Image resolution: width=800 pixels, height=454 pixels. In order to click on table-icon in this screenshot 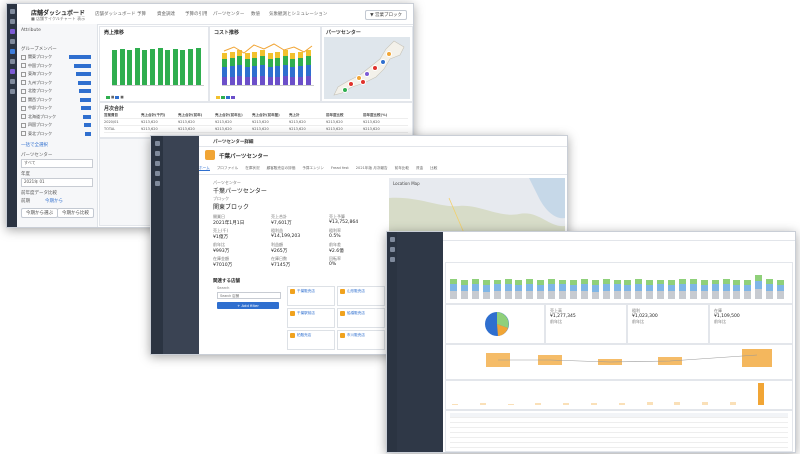, I will do `click(12, 51)`.